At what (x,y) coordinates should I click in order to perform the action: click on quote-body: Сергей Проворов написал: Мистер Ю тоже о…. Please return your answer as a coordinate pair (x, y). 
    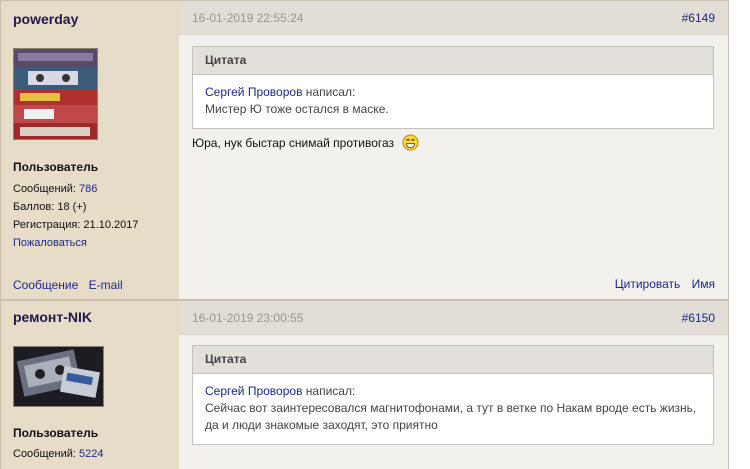
    Looking at the image, I should click on (453, 101).